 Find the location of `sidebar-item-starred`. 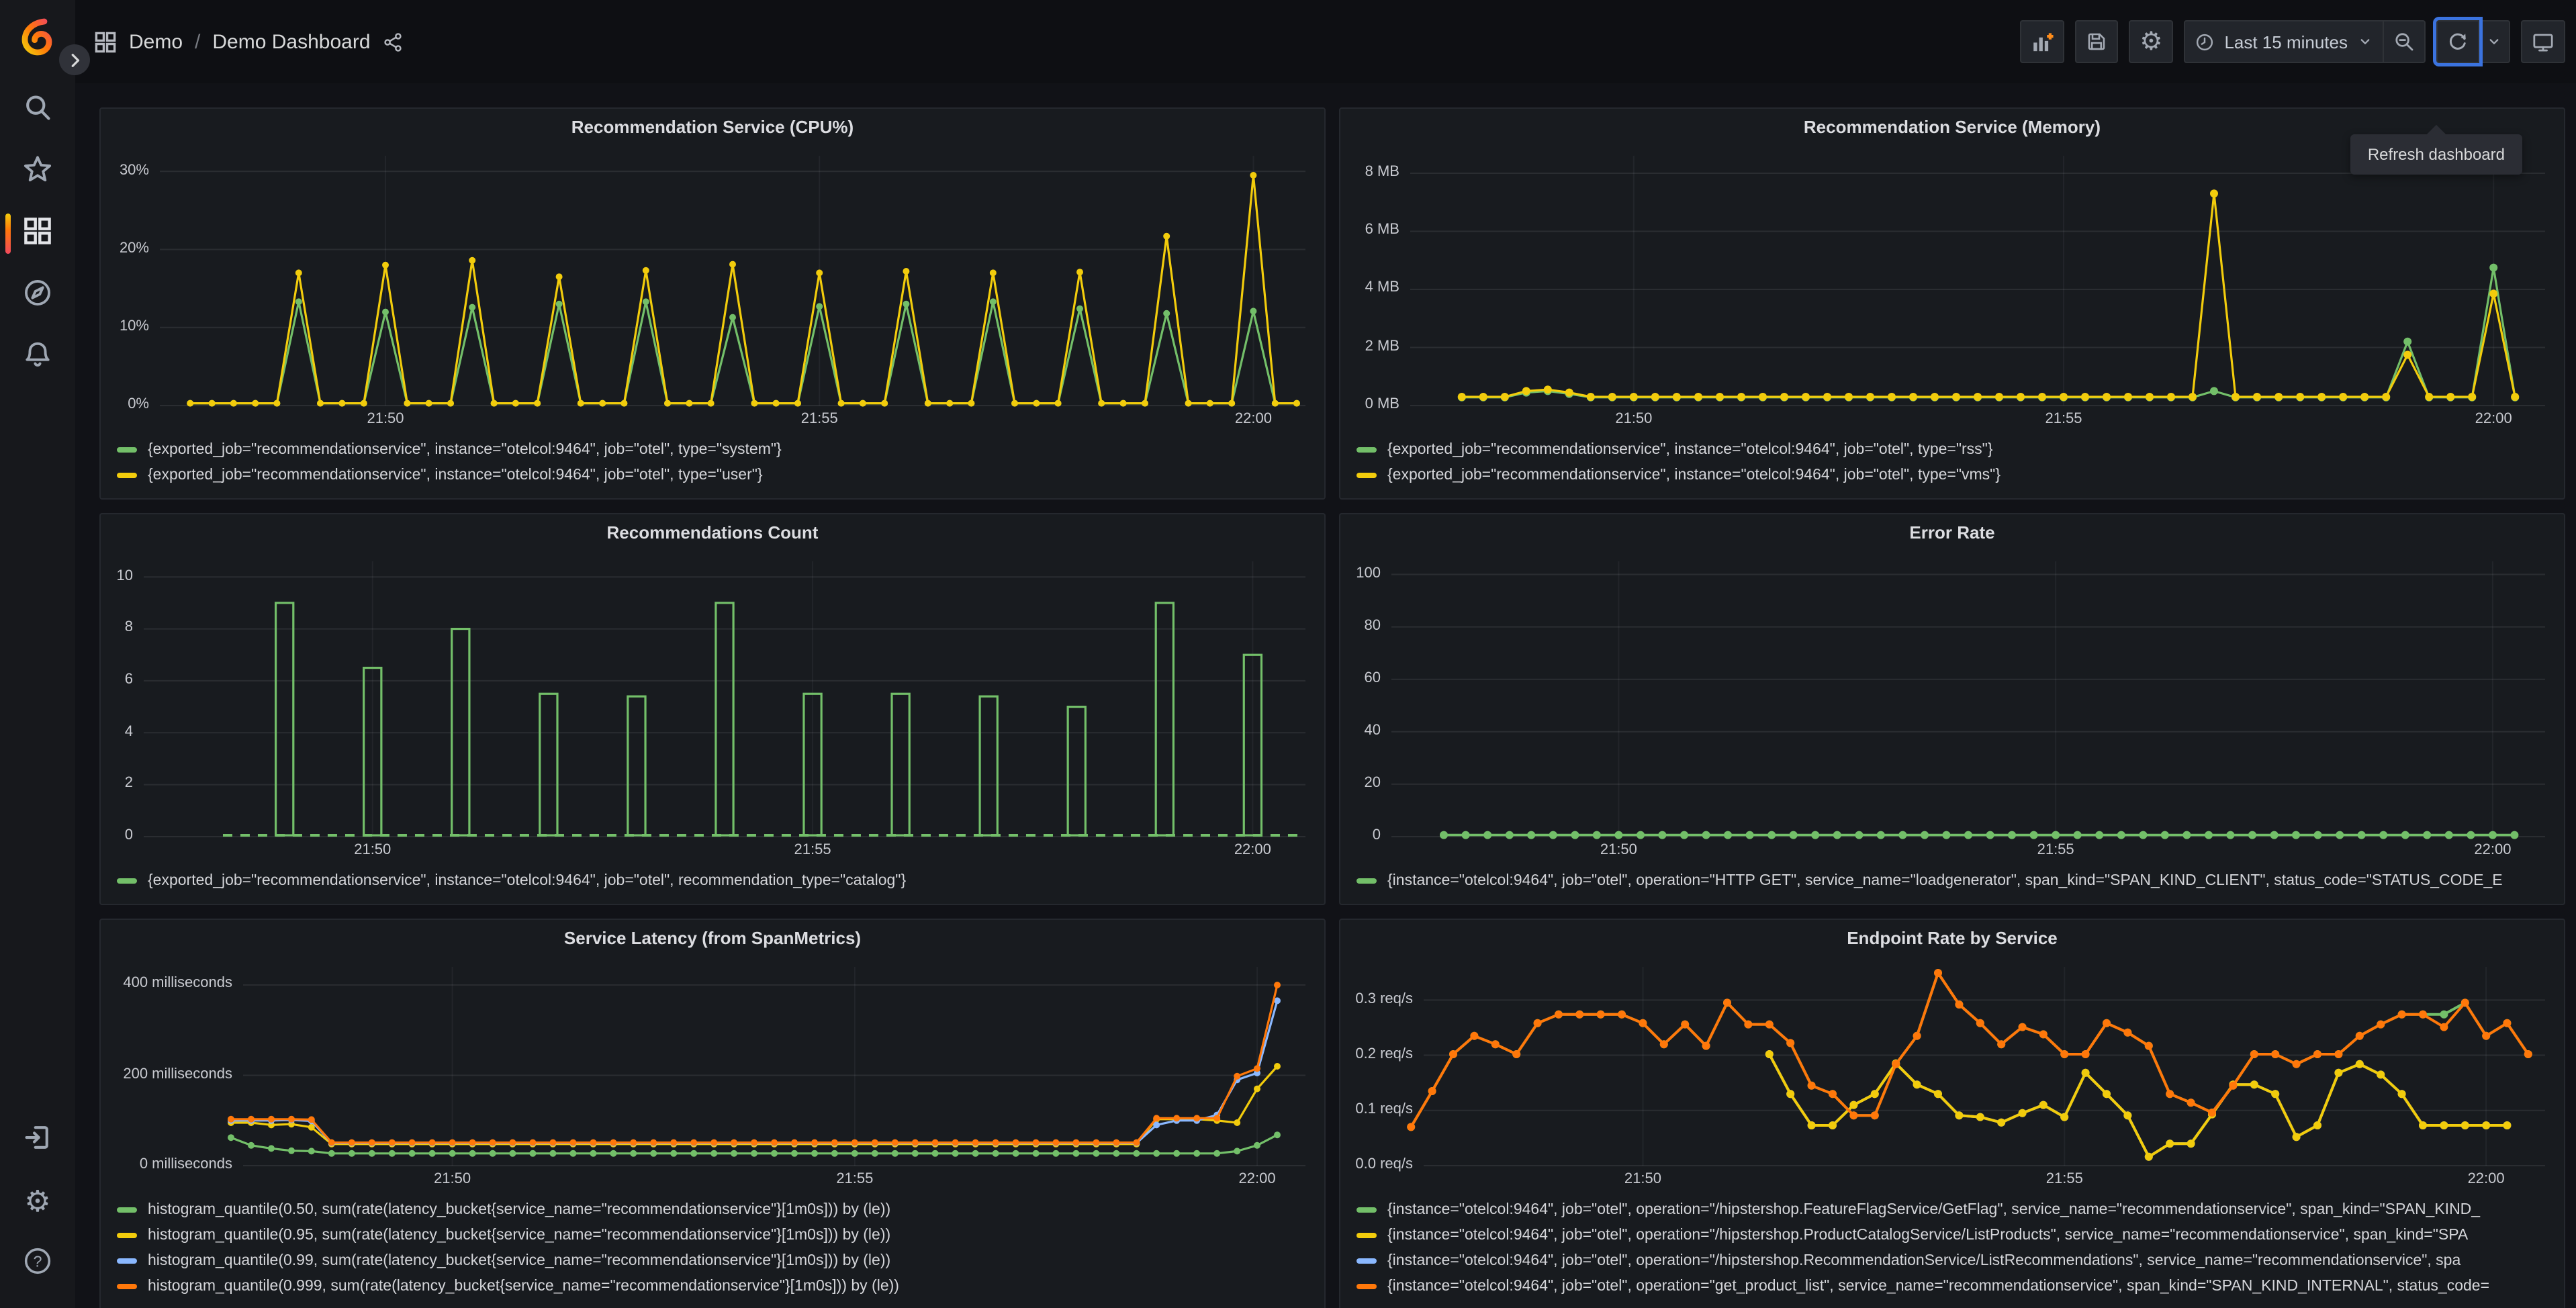

sidebar-item-starred is located at coordinates (37, 172).